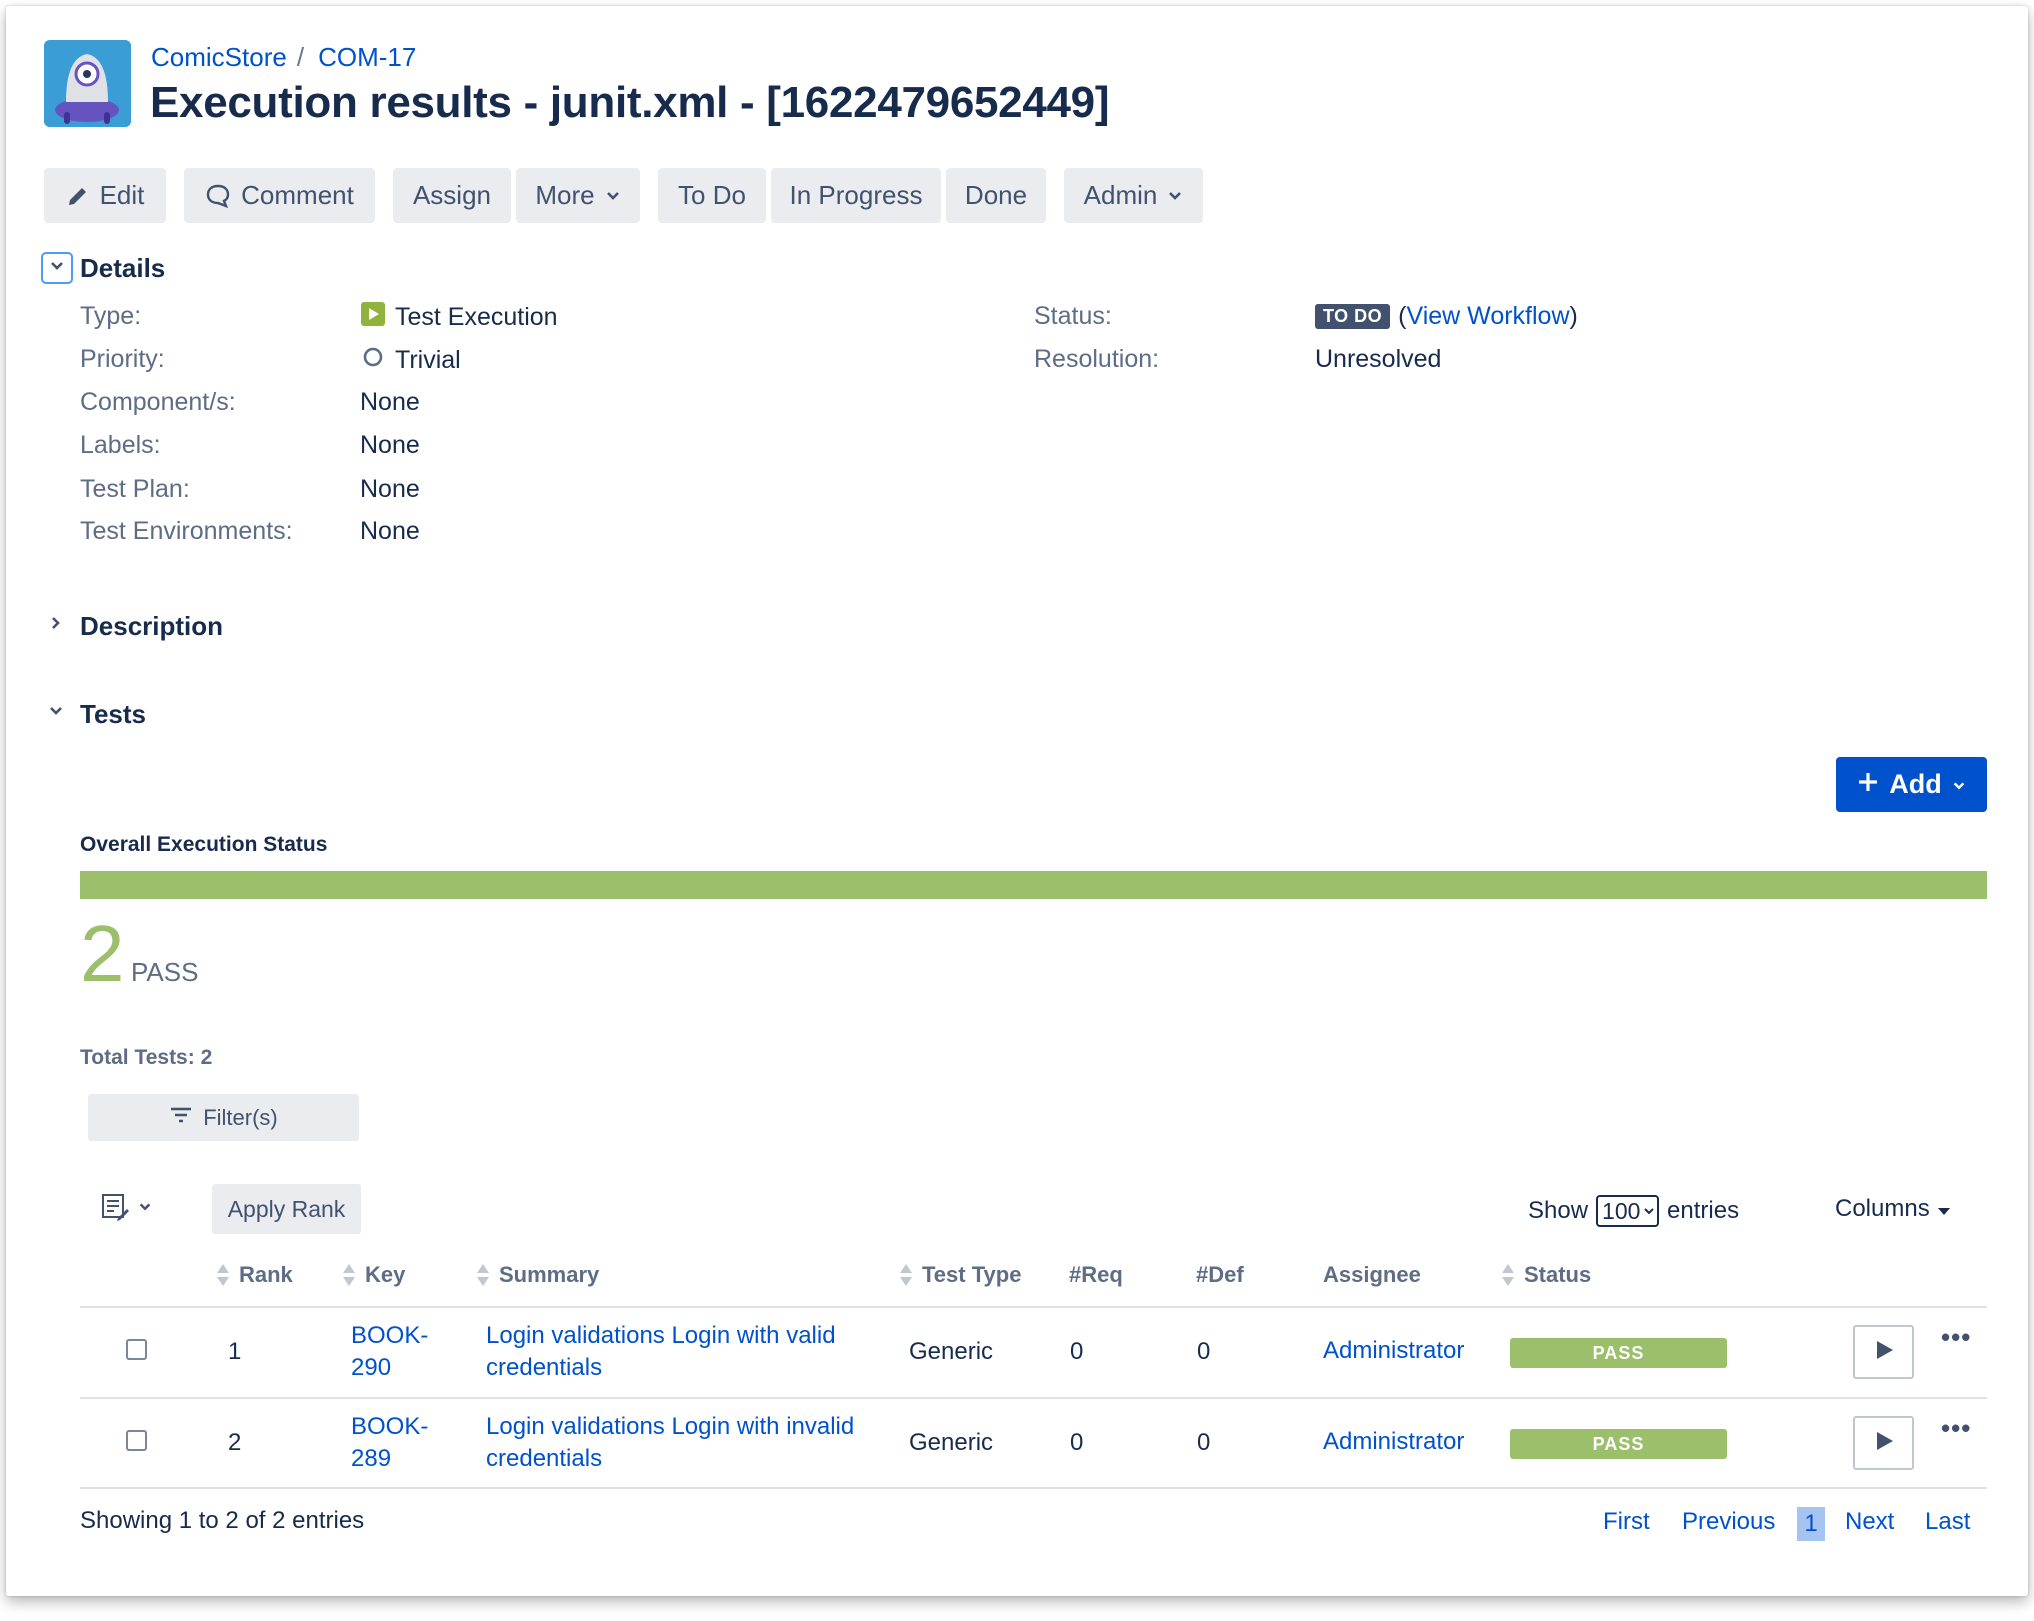 This screenshot has width=2034, height=1621. I want to click on pagination-next: Next, so click(1869, 1522).